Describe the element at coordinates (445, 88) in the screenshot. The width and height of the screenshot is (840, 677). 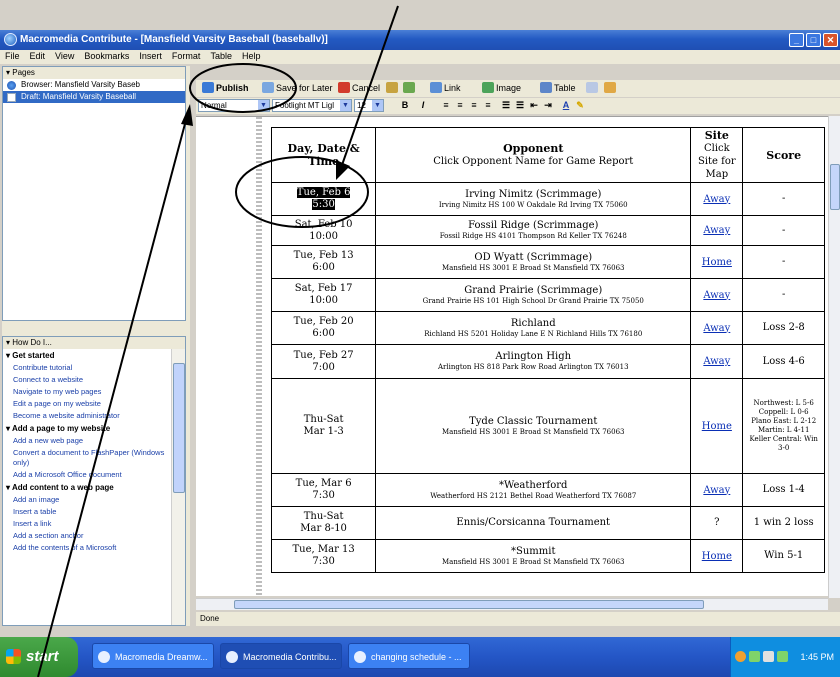
I see `link-button: Link` at that location.